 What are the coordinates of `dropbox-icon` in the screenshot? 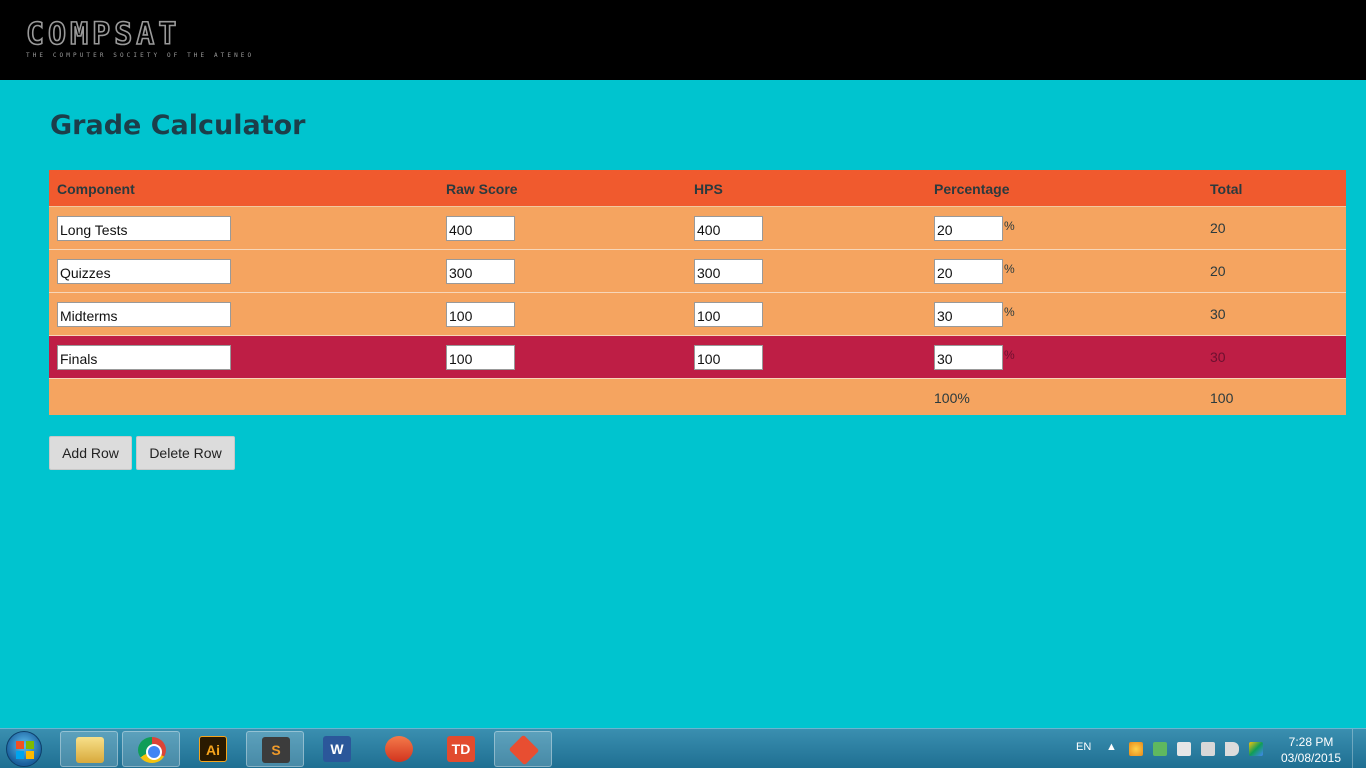 It's located at (1160, 749).